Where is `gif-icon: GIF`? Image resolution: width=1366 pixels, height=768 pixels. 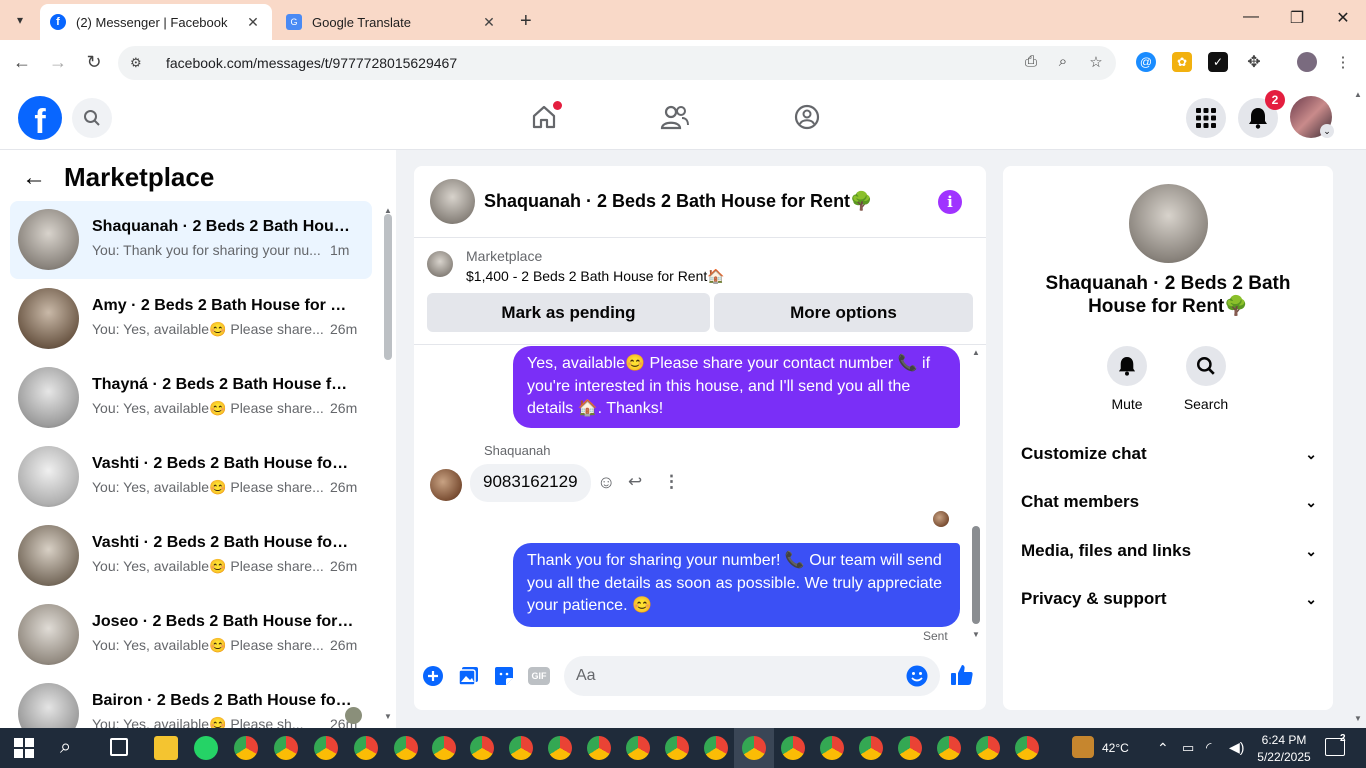
gif-icon: GIF is located at coordinates (539, 676).